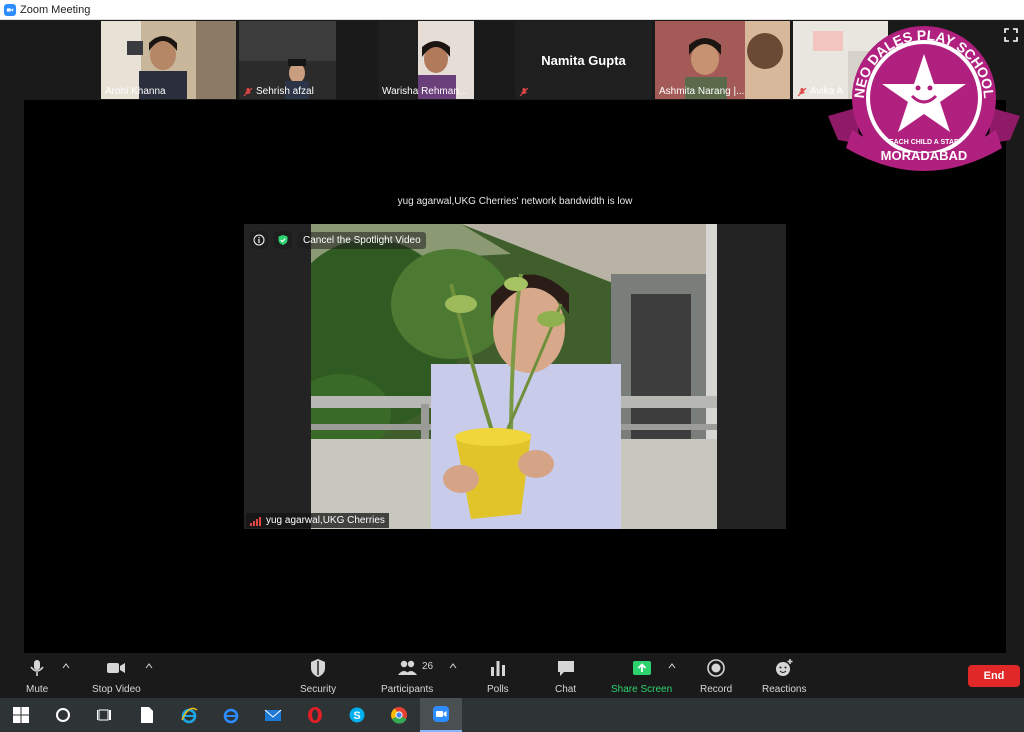 The image size is (1024, 732). What do you see at coordinates (325, 520) in the screenshot?
I see `speaker-name: yug agarwal,UKG Cherries` at bounding box center [325, 520].